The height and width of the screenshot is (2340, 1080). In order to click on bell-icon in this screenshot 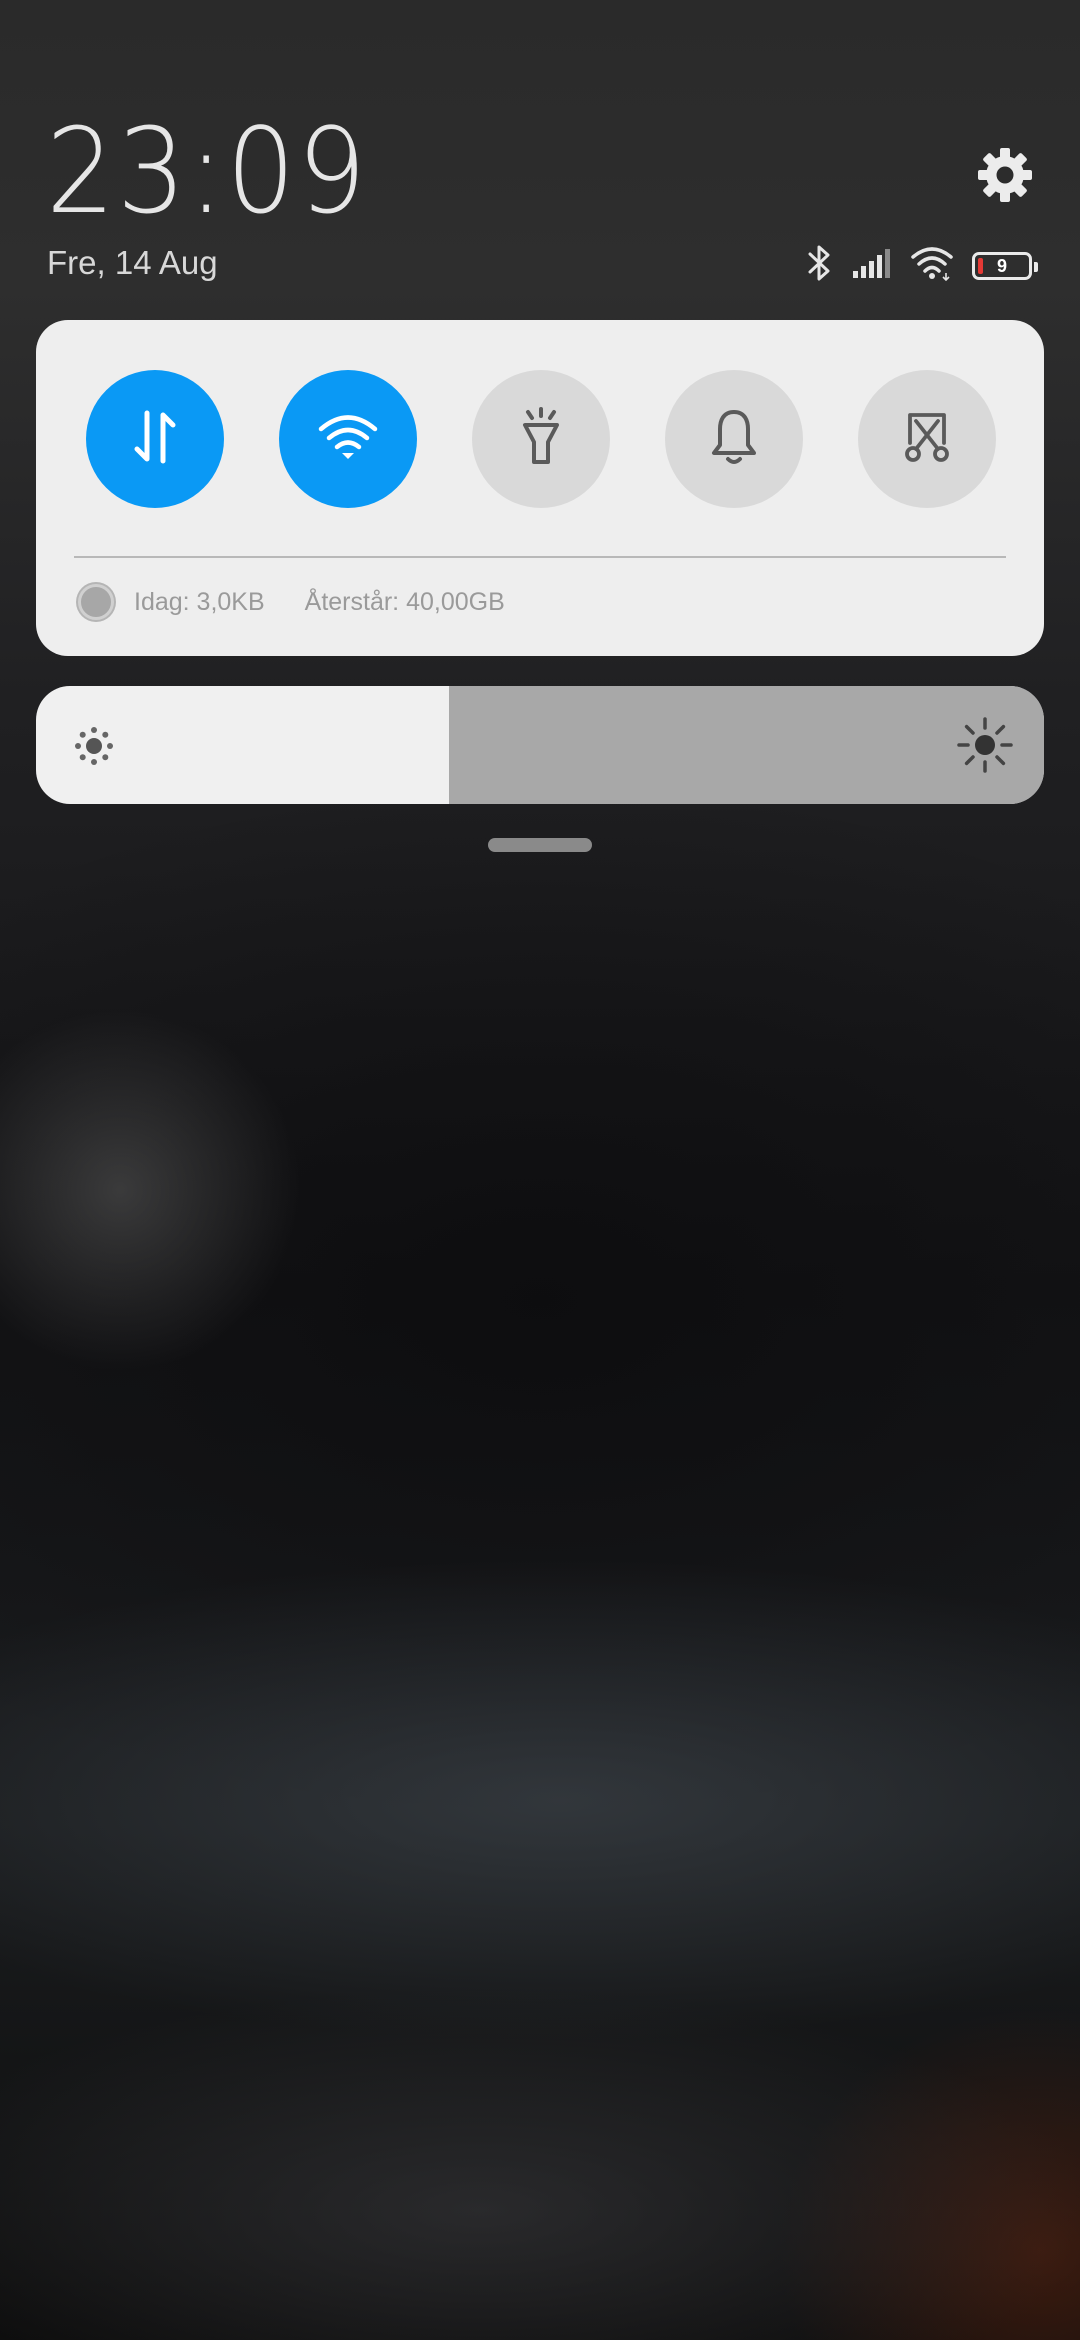, I will do `click(734, 439)`.